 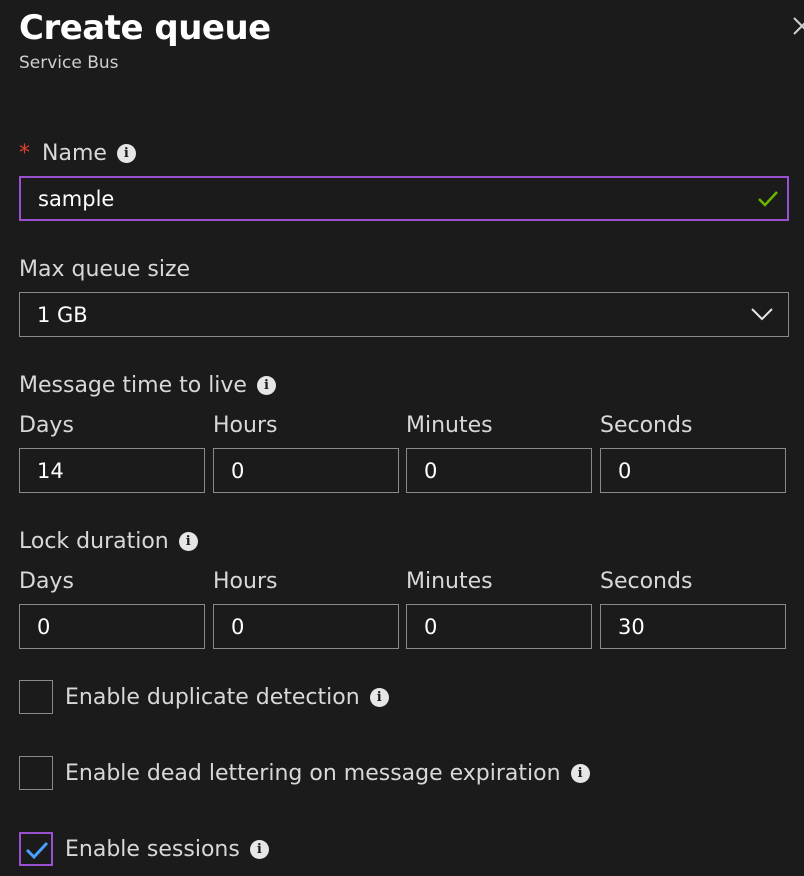 What do you see at coordinates (112, 626) in the screenshot?
I see `lock-days-input: 0` at bounding box center [112, 626].